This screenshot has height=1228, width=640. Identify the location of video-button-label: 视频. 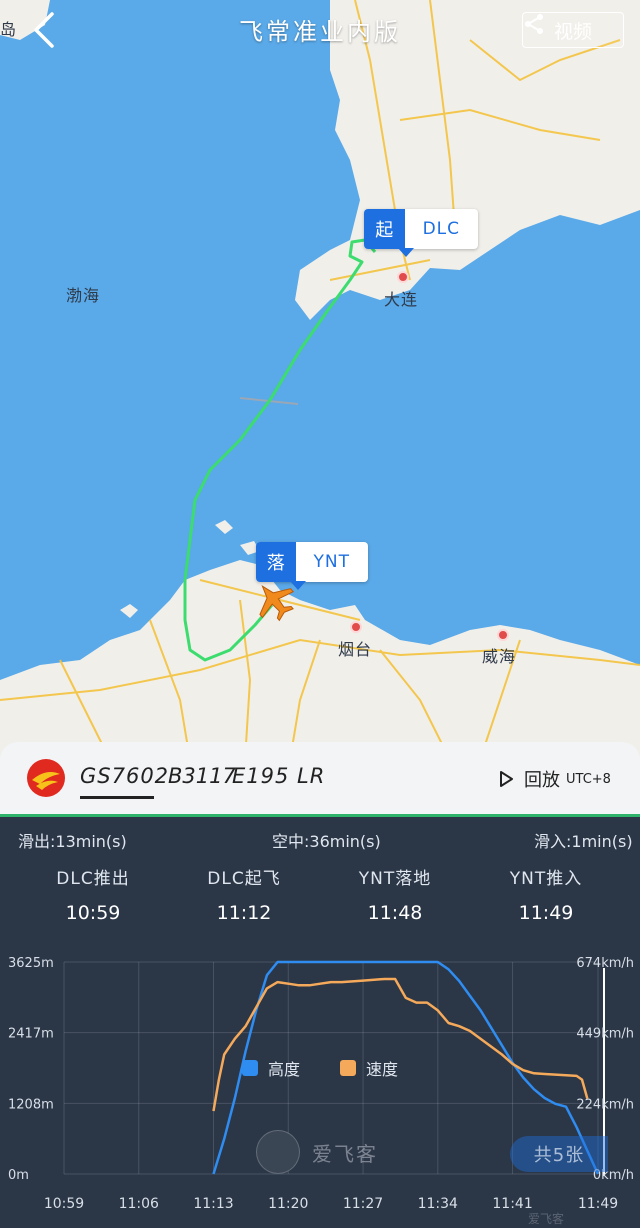
(572, 31).